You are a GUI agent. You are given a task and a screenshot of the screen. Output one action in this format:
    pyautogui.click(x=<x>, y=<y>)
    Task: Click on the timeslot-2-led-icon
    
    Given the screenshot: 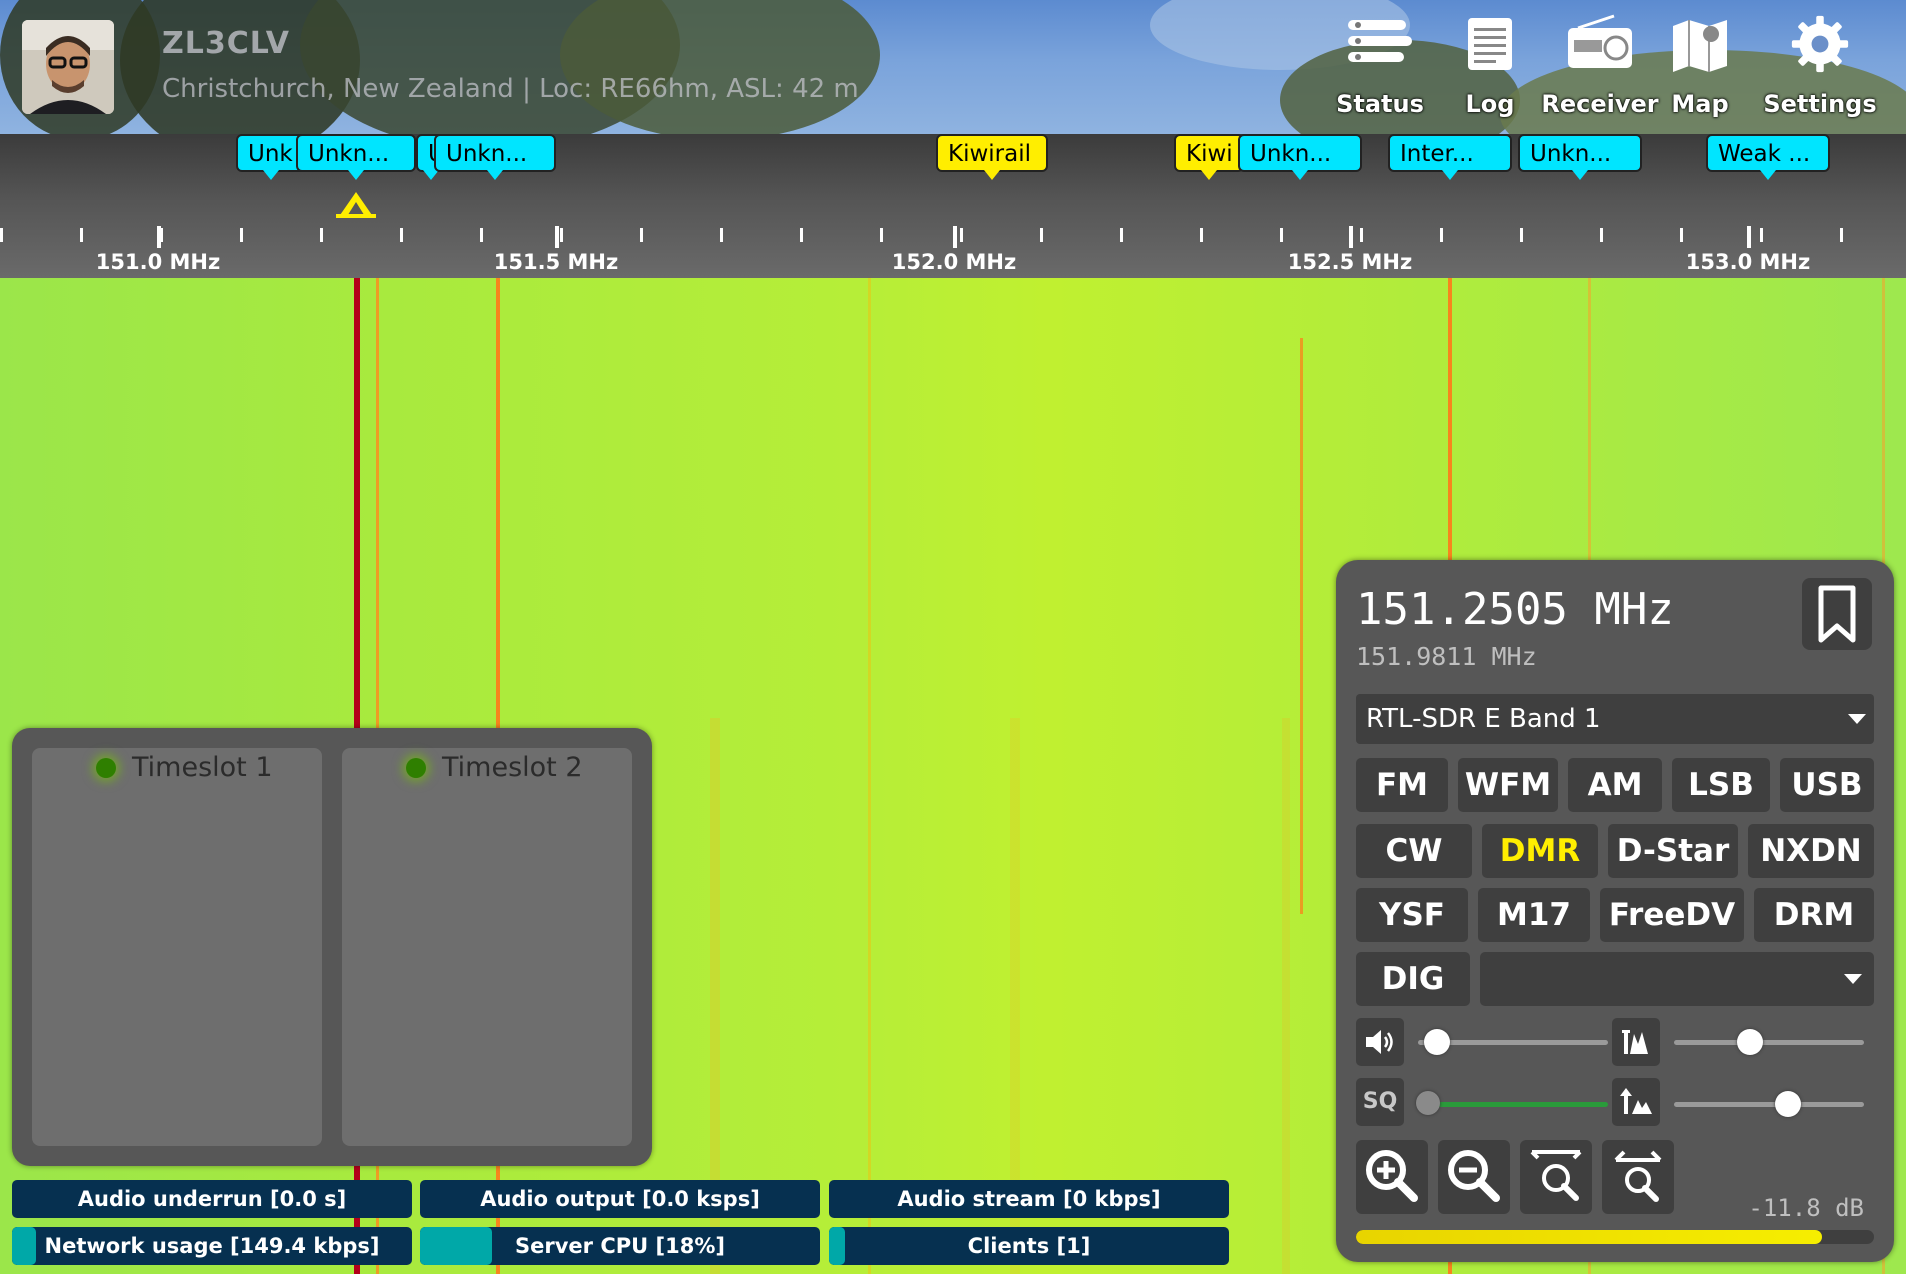 What is the action you would take?
    pyautogui.click(x=416, y=768)
    